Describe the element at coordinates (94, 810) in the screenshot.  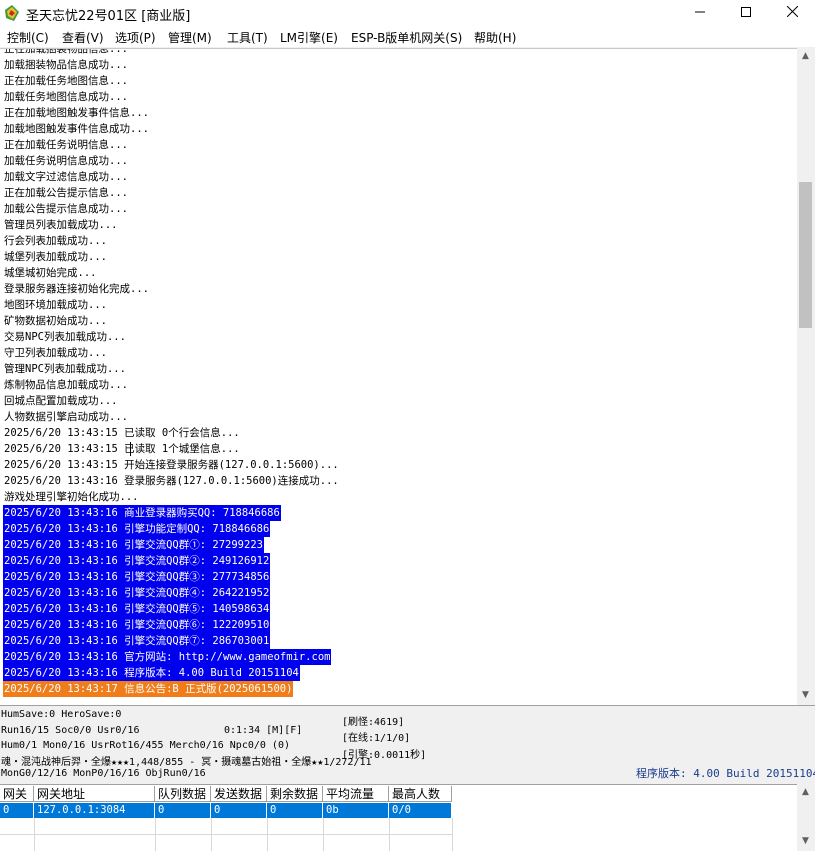
I see `cell-address: 127.0.0.1:3084` at that location.